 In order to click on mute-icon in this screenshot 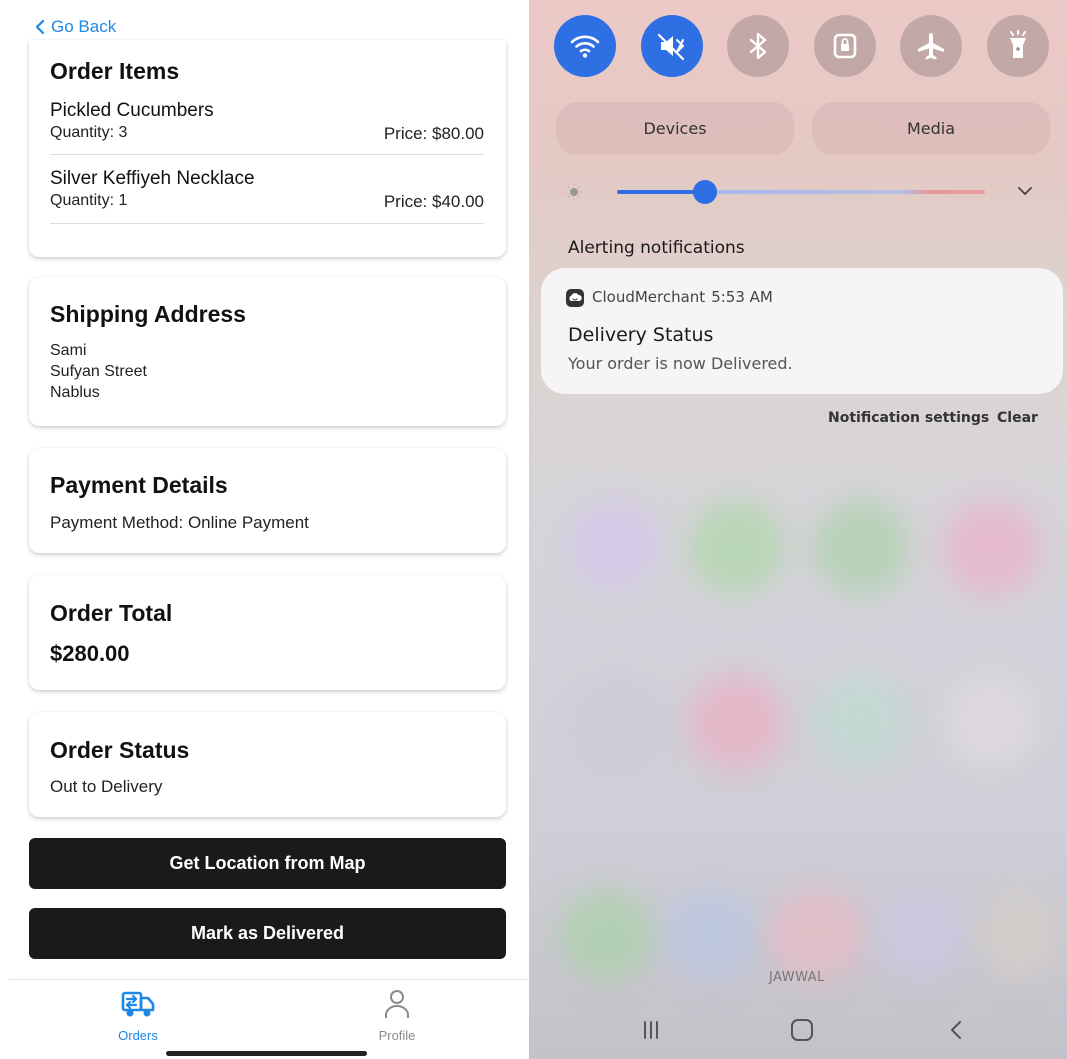, I will do `click(671, 47)`.